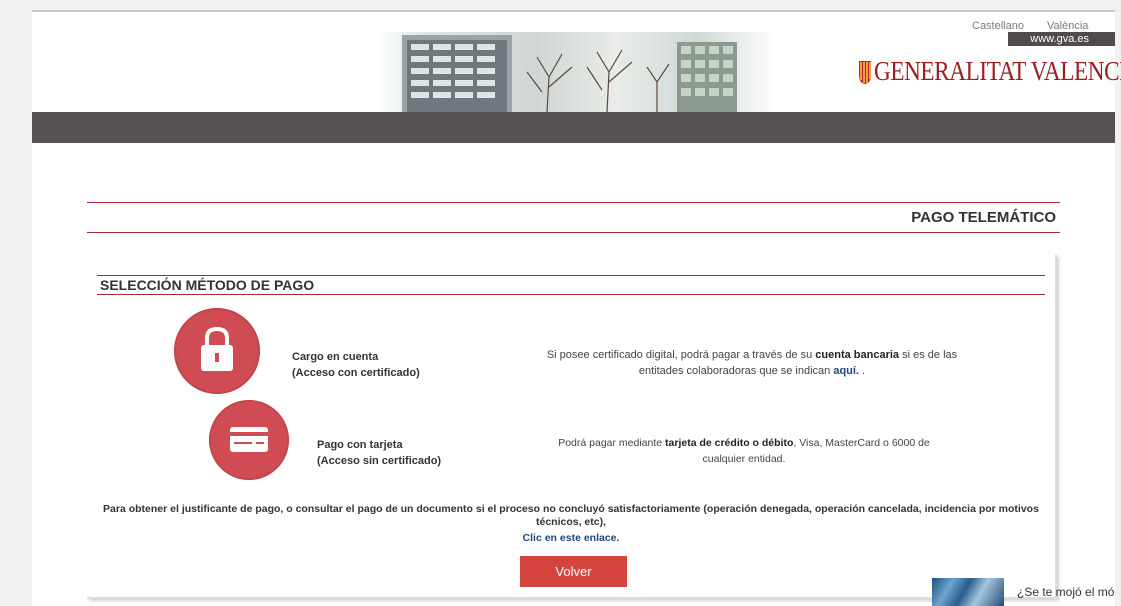  What do you see at coordinates (729, 443) in the screenshot?
I see `tarjeta-desc-bold: tarjeta de crédito o débito` at bounding box center [729, 443].